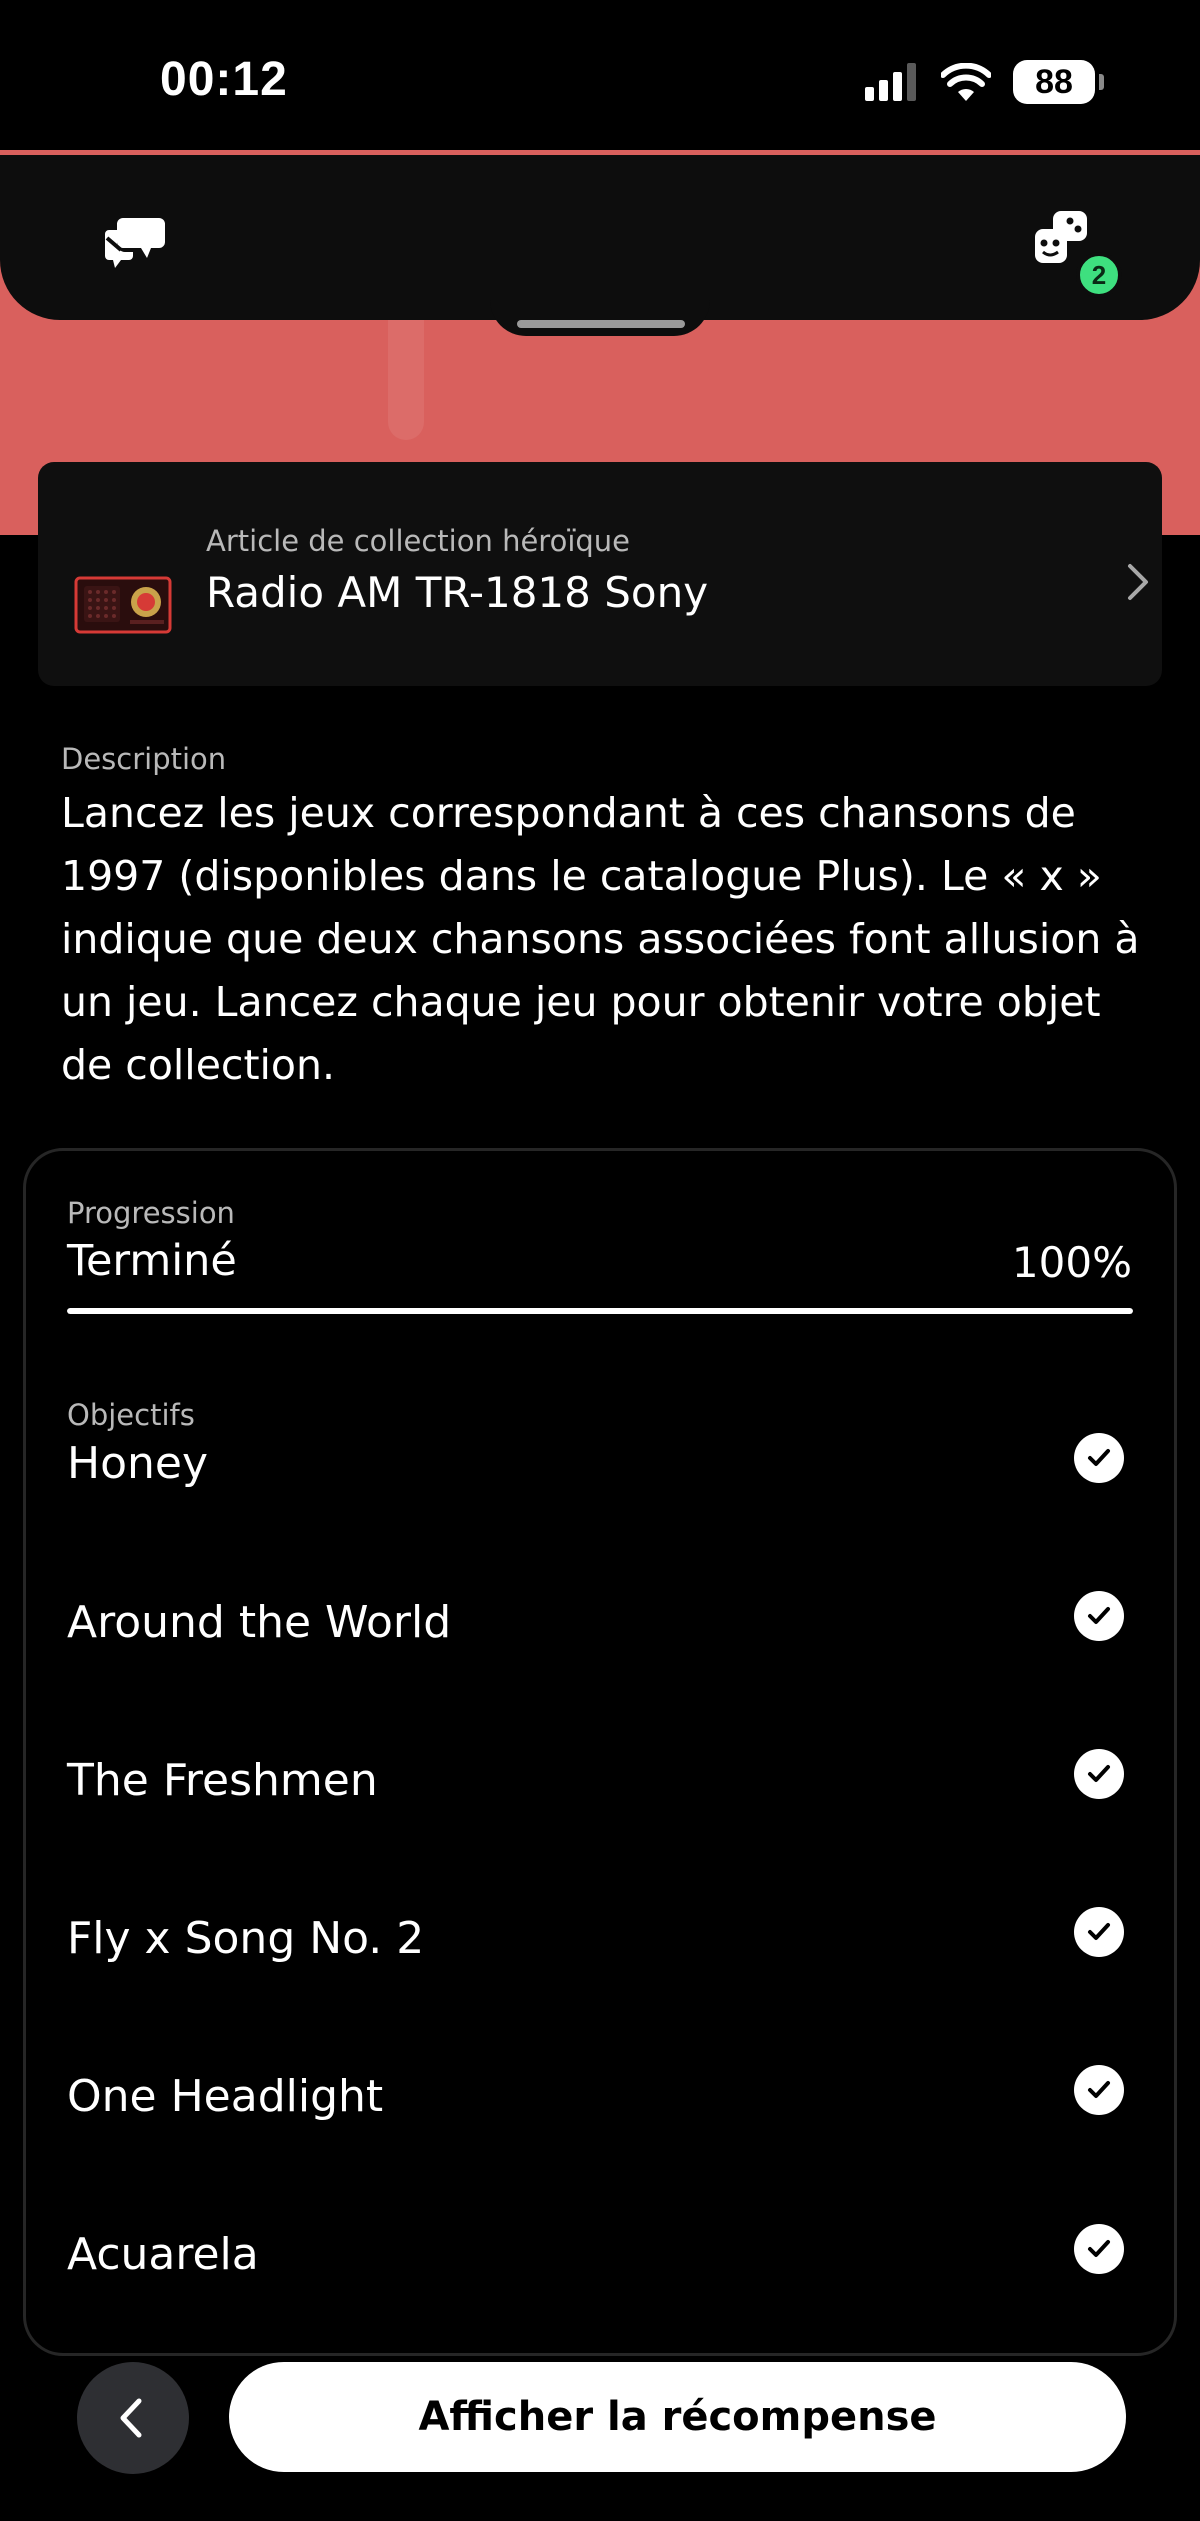 This screenshot has height=2521, width=1200. Describe the element at coordinates (1138, 582) in the screenshot. I see `chevron-right-icon` at that location.